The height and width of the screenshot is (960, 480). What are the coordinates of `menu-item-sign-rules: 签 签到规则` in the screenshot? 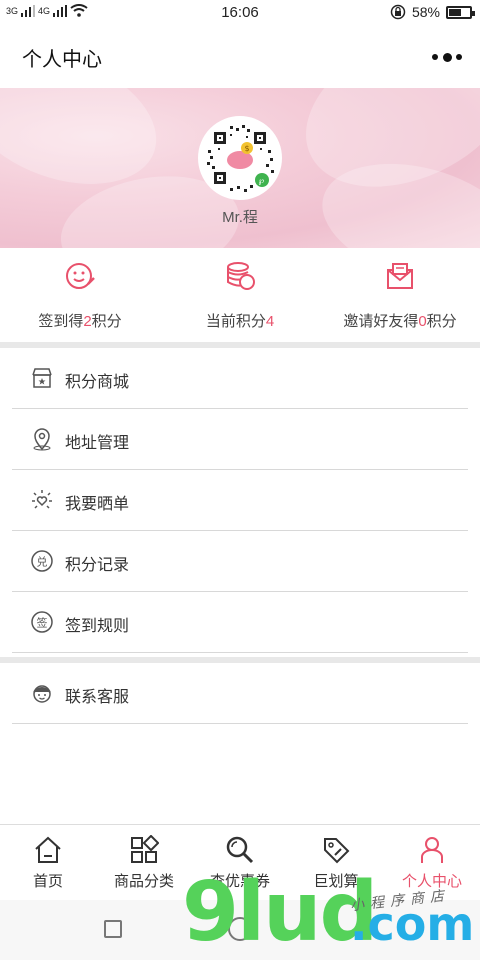 It's located at (240, 622).